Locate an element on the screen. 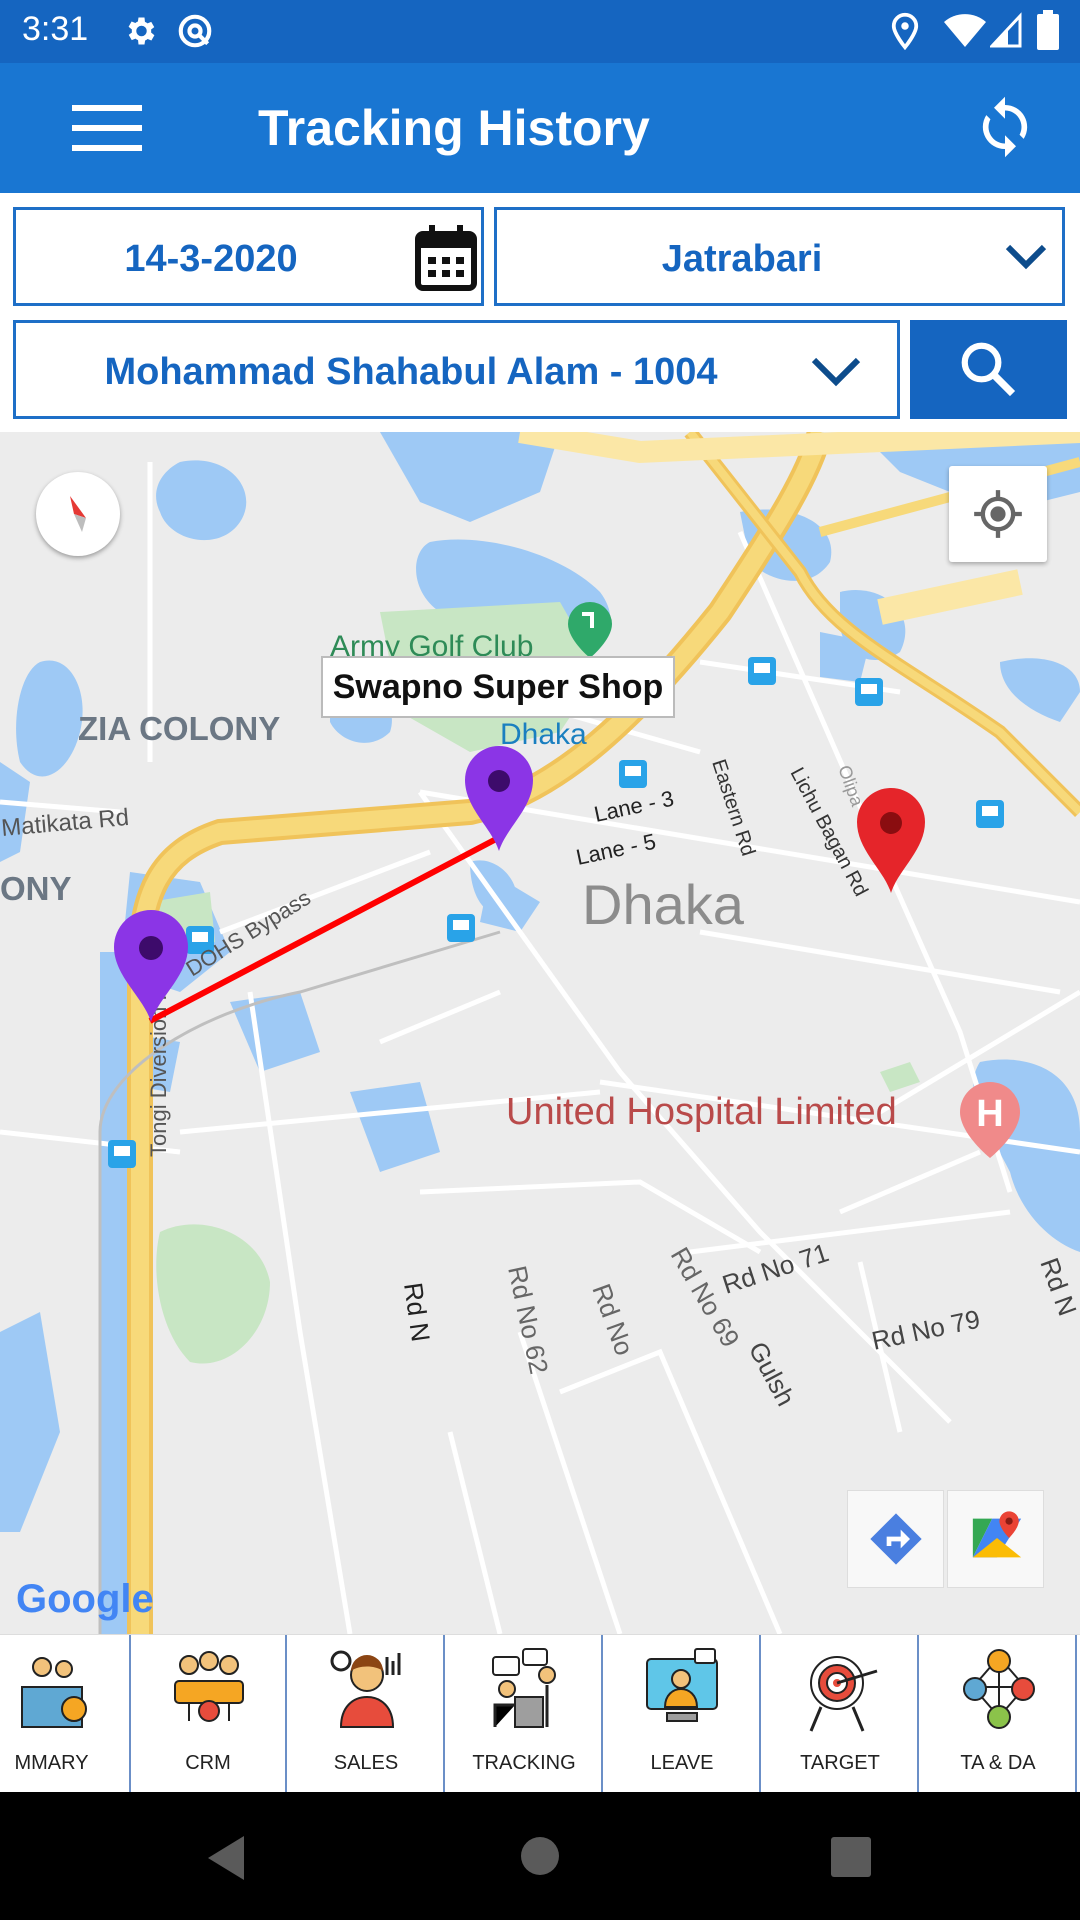 The width and height of the screenshot is (1080, 1920). system-navigation-bar is located at coordinates (540, 1856).